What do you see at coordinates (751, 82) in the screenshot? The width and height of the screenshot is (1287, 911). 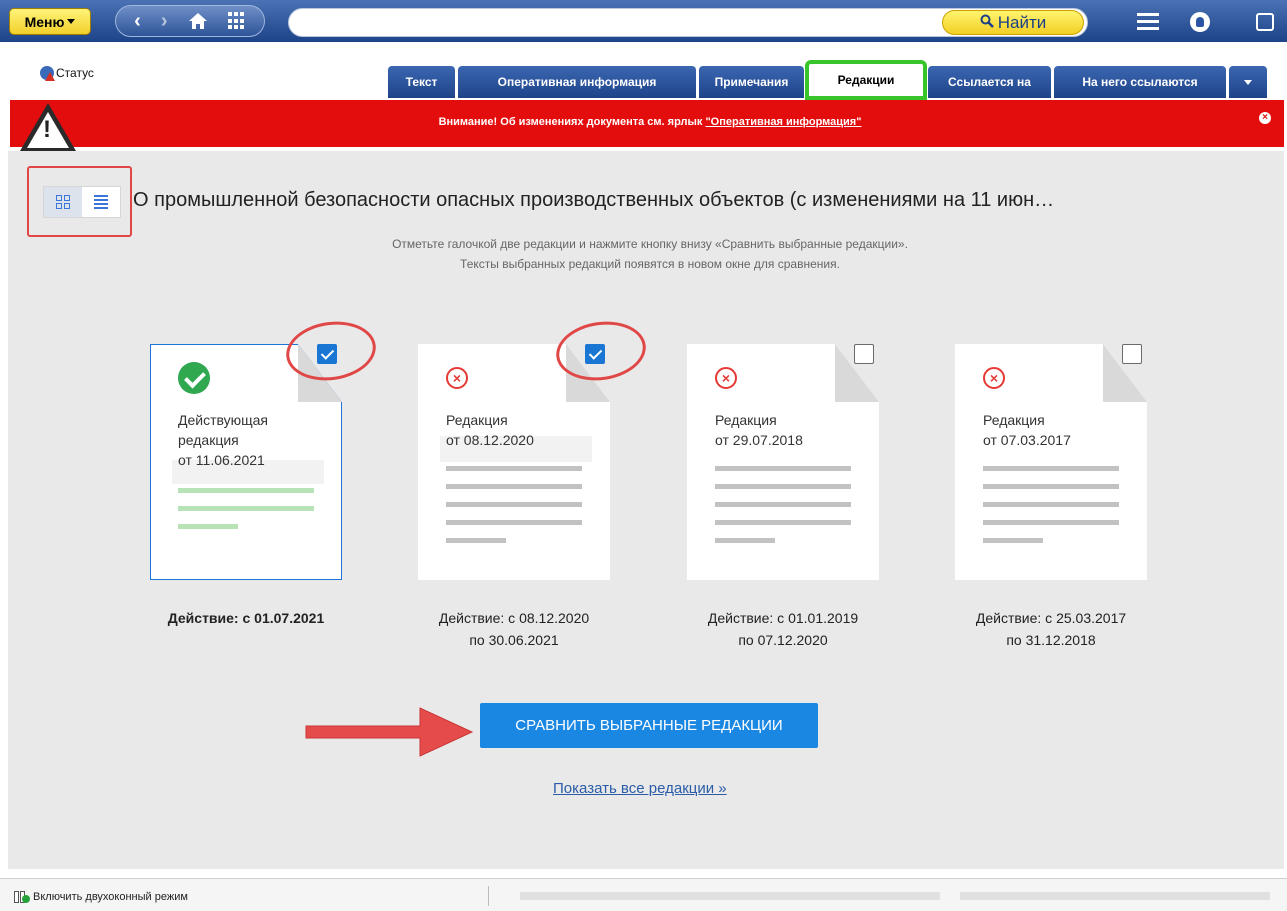 I see `tab-notes: Примечания` at bounding box center [751, 82].